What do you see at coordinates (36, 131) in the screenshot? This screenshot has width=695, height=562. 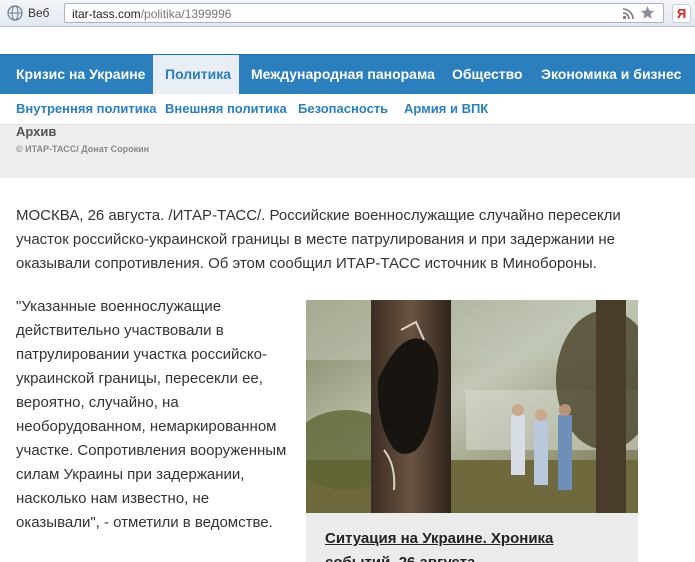 I see `photo-caption: Архив` at bounding box center [36, 131].